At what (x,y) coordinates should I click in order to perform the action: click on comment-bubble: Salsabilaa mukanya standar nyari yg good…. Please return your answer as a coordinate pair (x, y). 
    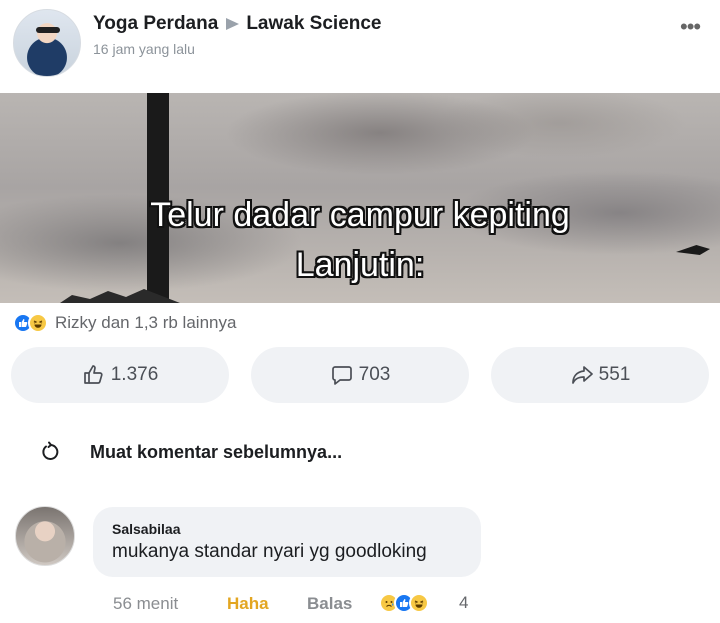
    Looking at the image, I should click on (287, 542).